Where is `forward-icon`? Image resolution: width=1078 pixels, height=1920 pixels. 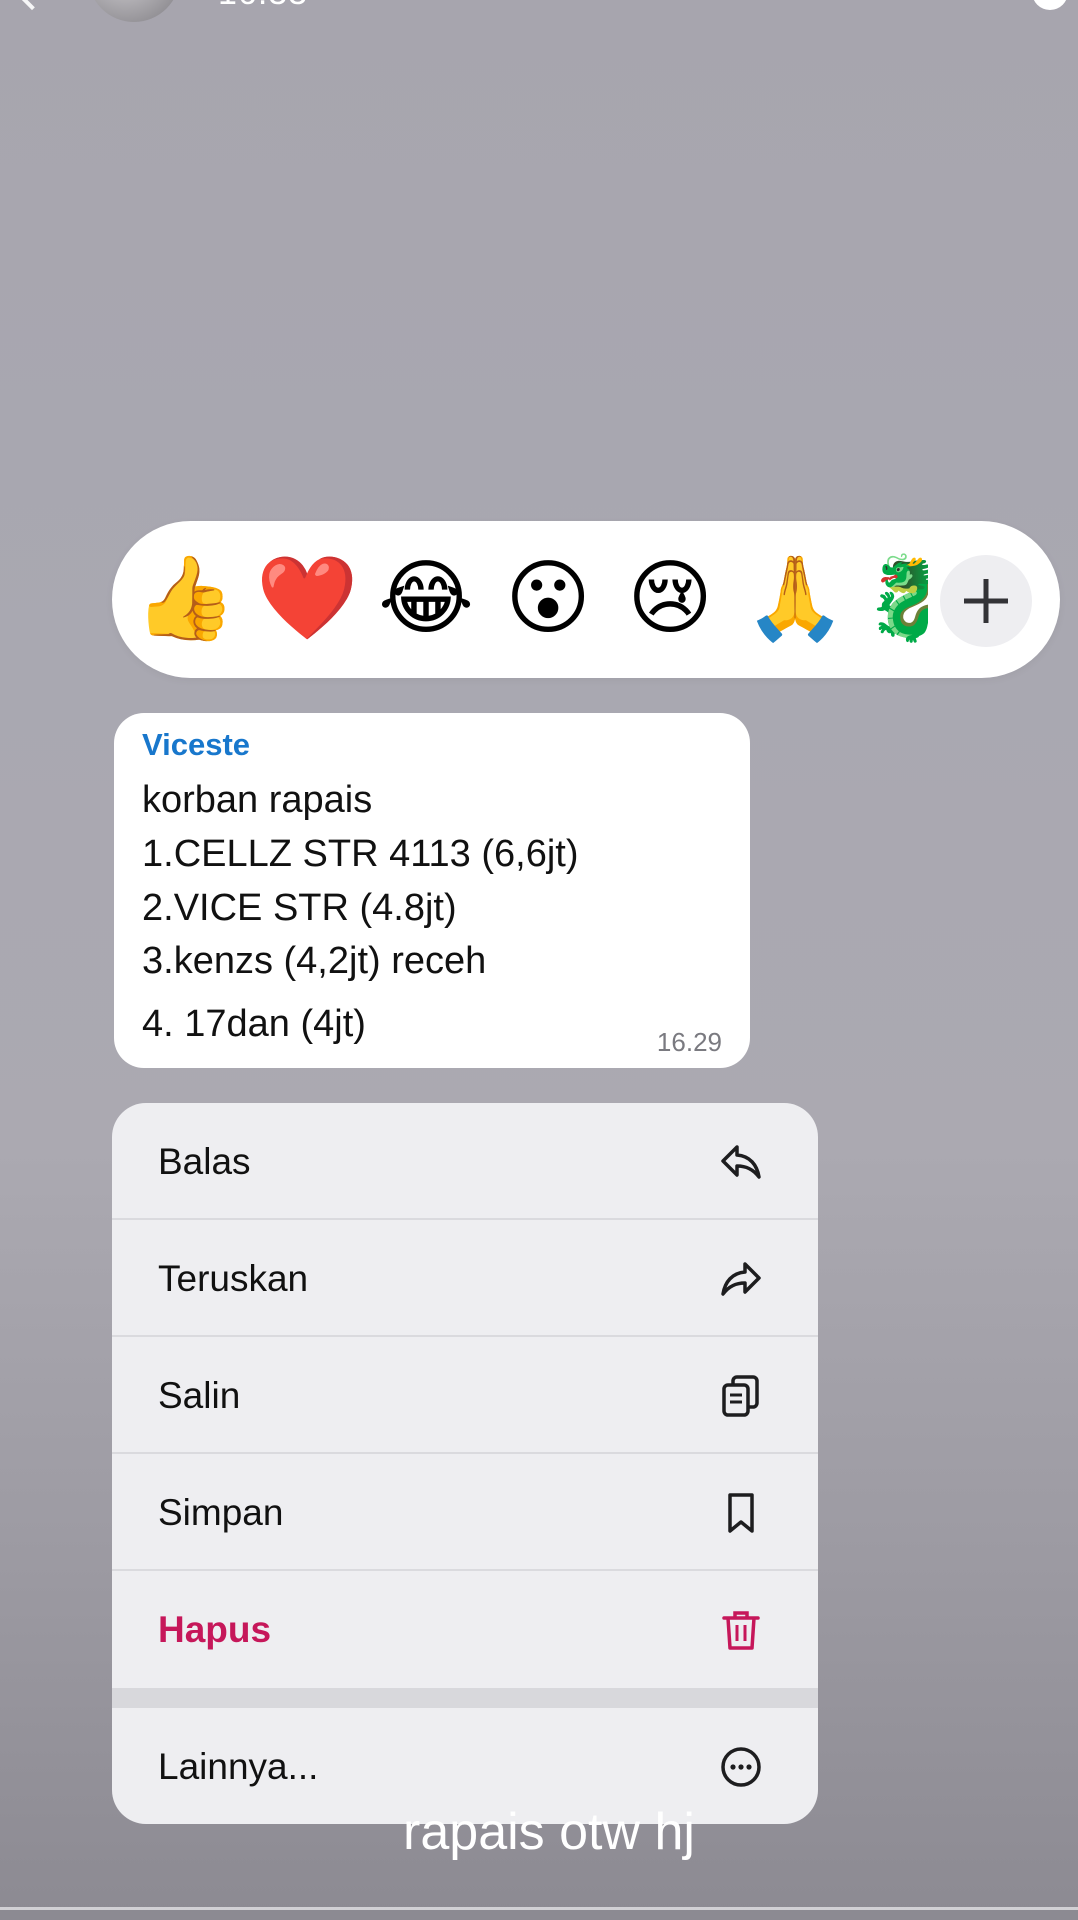 forward-icon is located at coordinates (741, 1279).